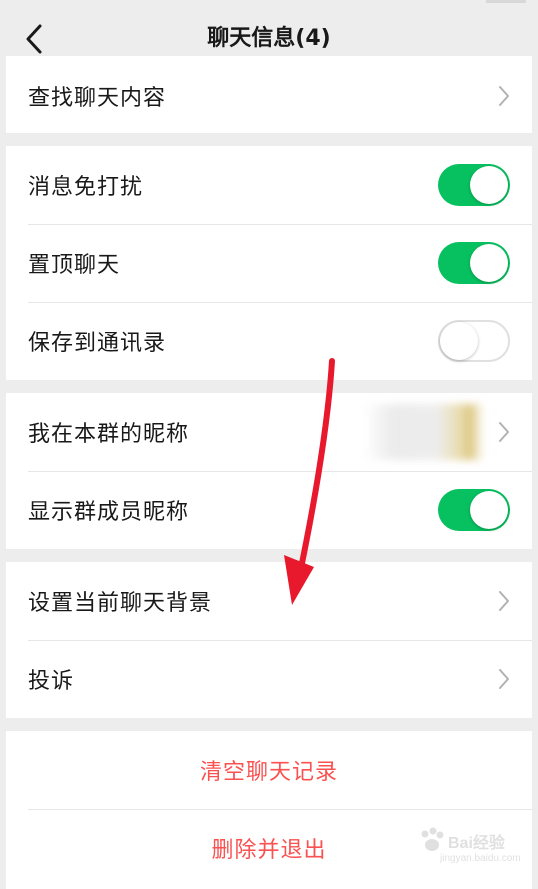 This screenshot has width=538, height=889. I want to click on show-member-nicknames-label: 显示群成员昵称, so click(109, 512).